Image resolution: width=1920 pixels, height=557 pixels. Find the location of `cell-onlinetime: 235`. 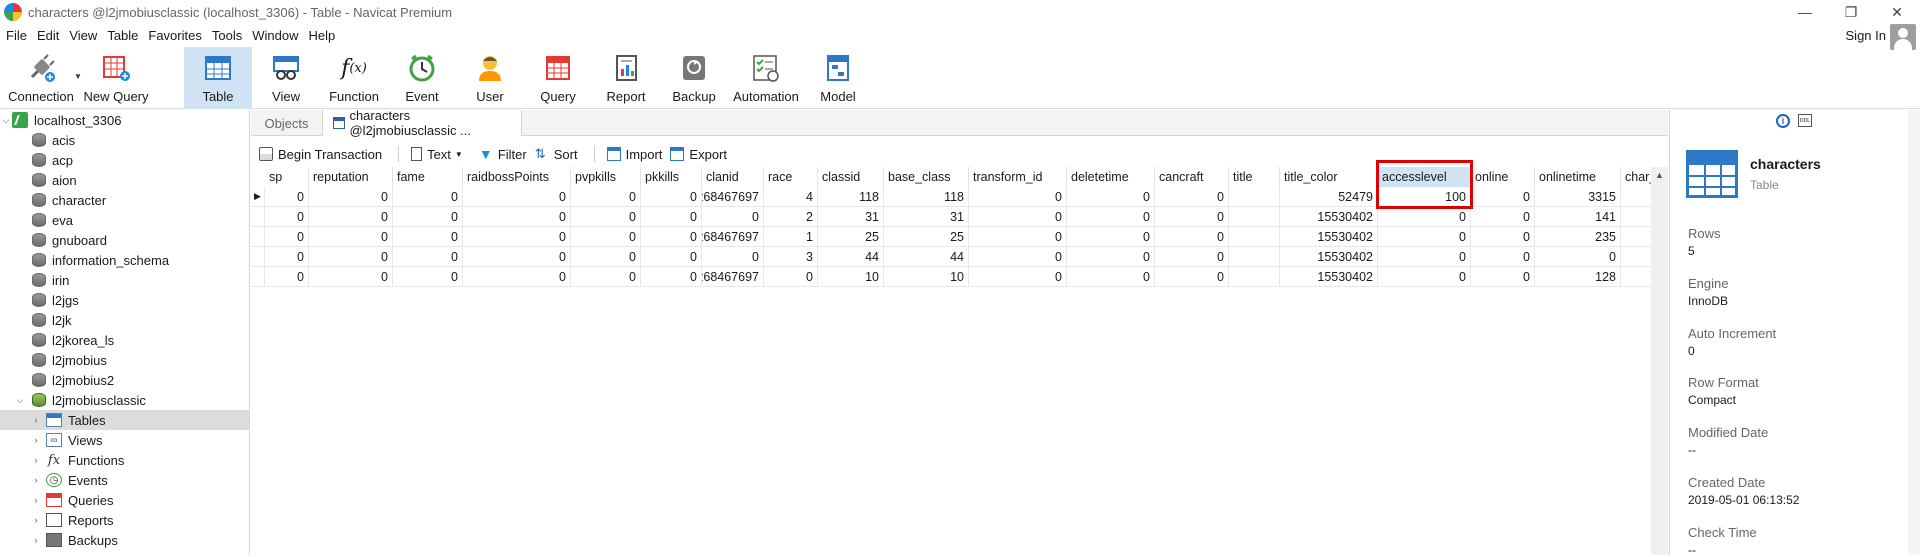

cell-onlinetime: 235 is located at coordinates (1578, 237).